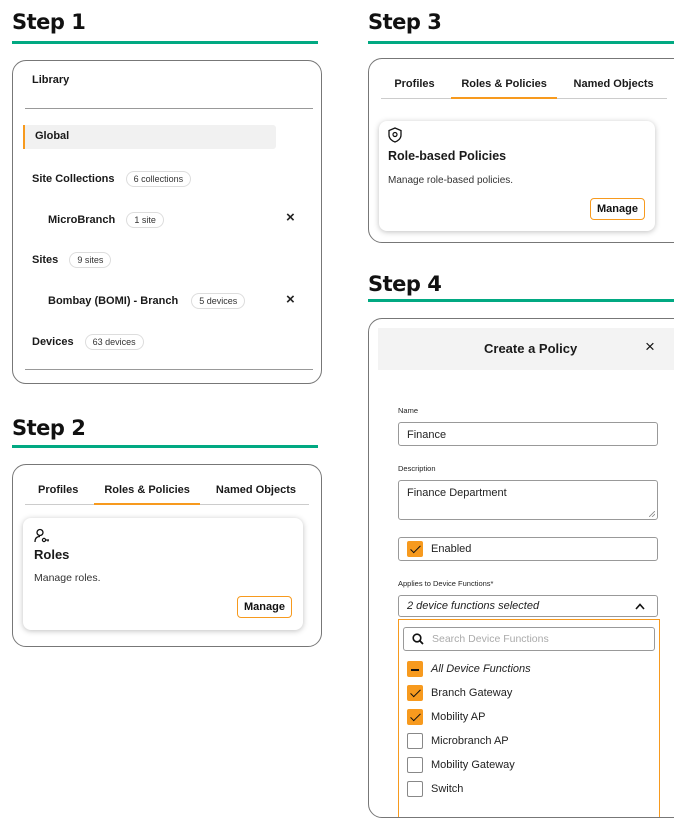 The height and width of the screenshot is (818, 674). What do you see at coordinates (447, 156) in the screenshot?
I see `policies-card-title: Role-based Policies` at bounding box center [447, 156].